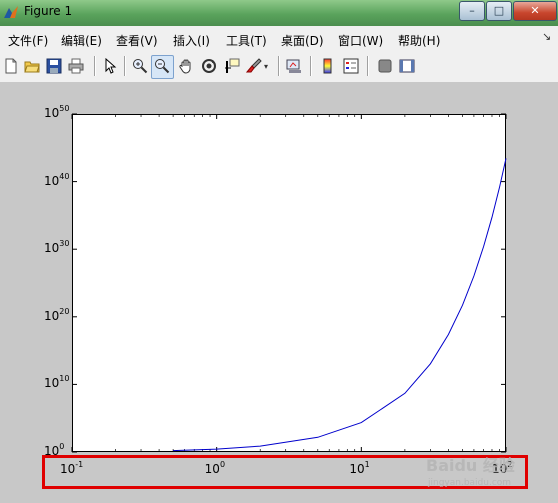 The image size is (558, 503). Describe the element at coordinates (57, 247) in the screenshot. I see `y-tick-label: 1030` at that location.